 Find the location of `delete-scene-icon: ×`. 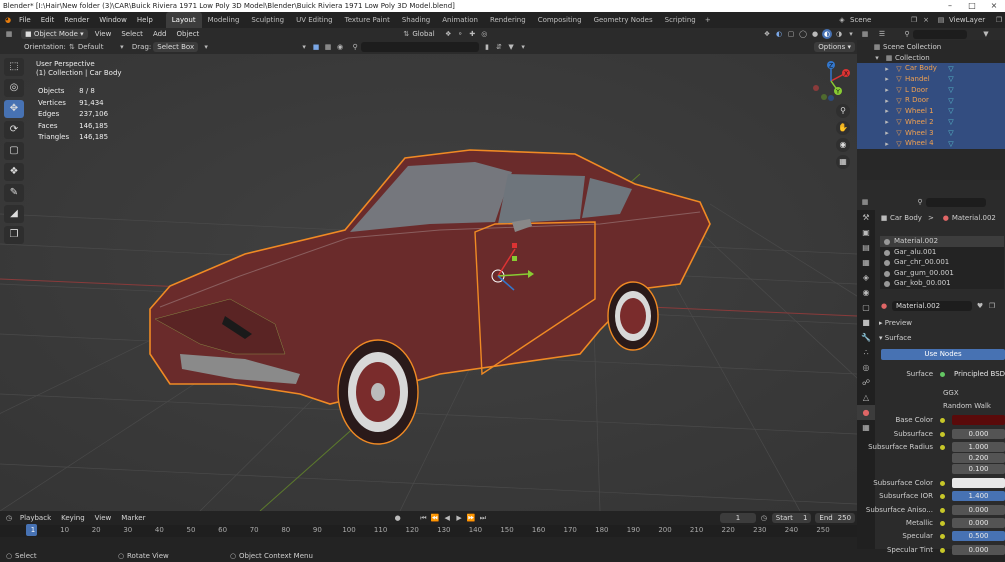

delete-scene-icon: × is located at coordinates (926, 20).